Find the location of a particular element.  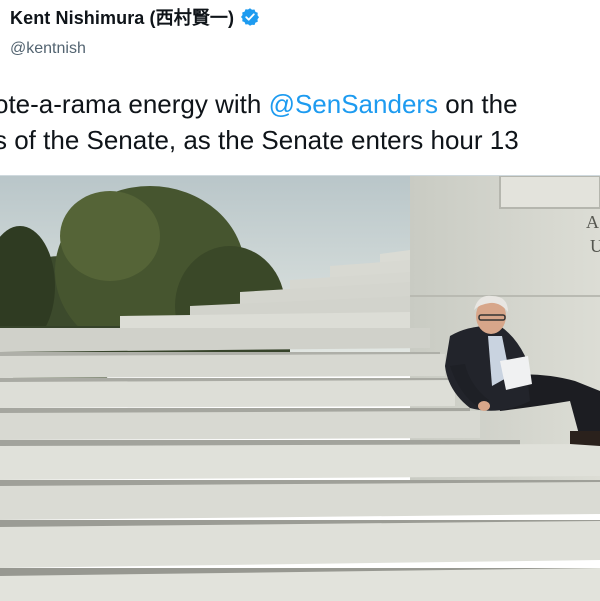

inscription-letter: U is located at coordinates (595, 246).